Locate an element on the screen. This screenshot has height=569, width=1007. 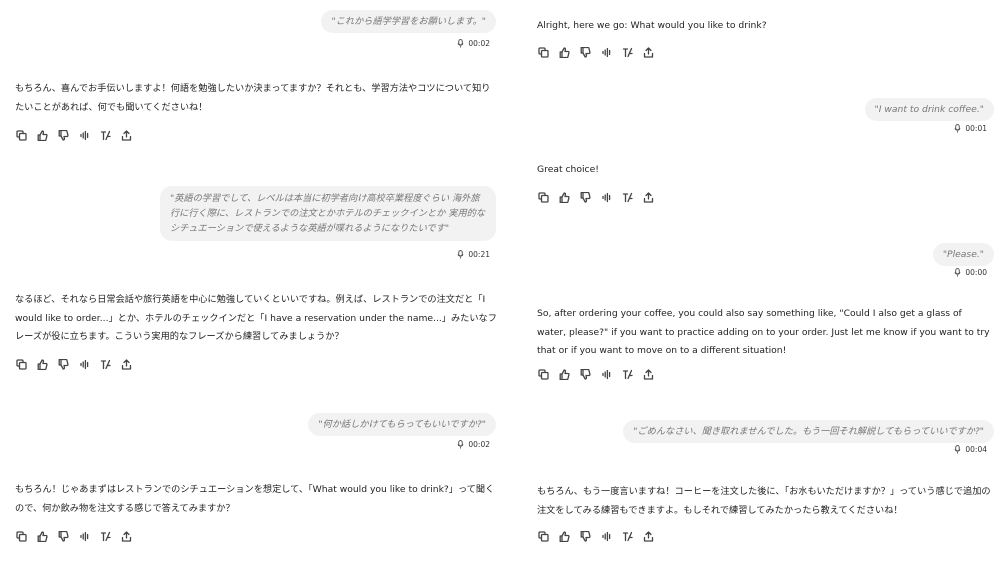
user-voice-bubble: "何か話しかけてもらってもいいですか?" is located at coordinates (402, 424).